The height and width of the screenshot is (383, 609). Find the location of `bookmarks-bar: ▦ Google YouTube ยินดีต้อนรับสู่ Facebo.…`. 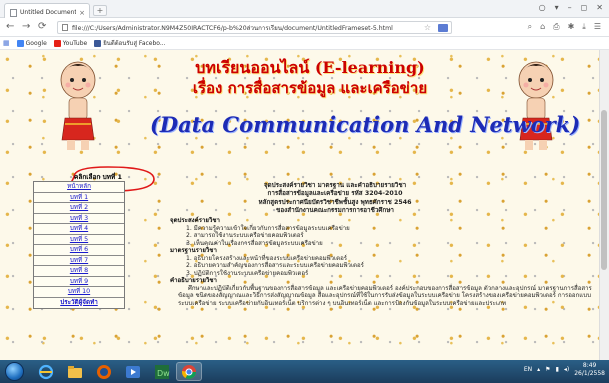

bookmarks-bar: ▦ Google YouTube ยินดีต้อนรับสู่ Facebo.… is located at coordinates (304, 43).